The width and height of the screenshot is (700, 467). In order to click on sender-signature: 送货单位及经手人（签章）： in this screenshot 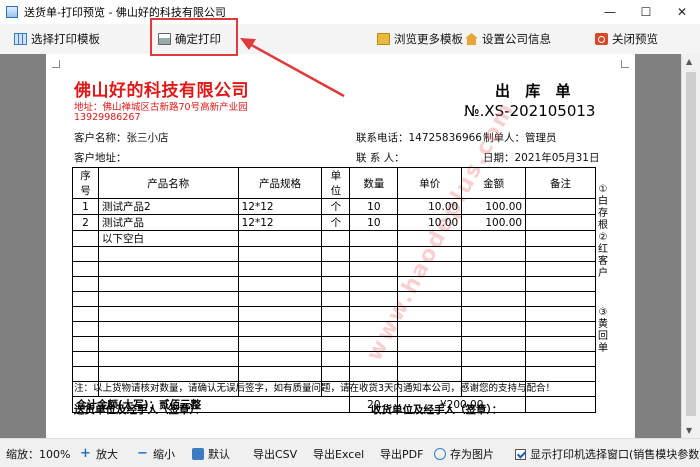, I will do `click(140, 410)`.